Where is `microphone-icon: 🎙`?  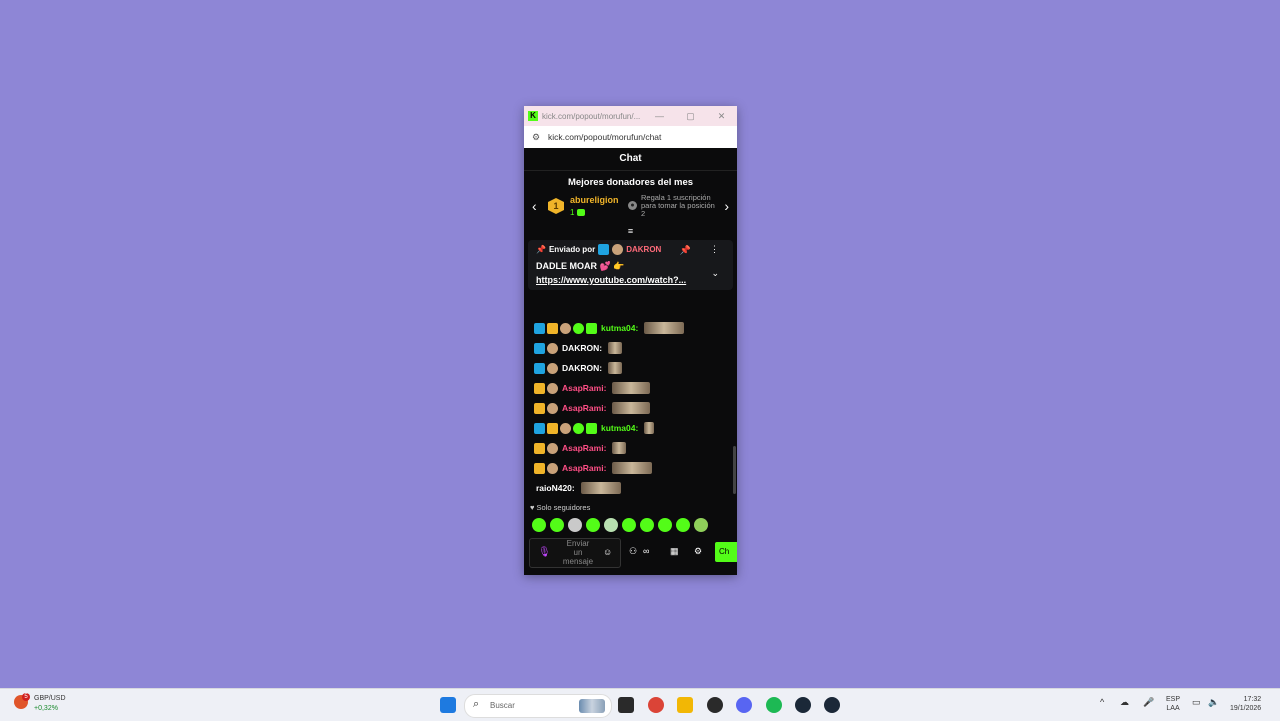 microphone-icon: 🎙 is located at coordinates (544, 552).